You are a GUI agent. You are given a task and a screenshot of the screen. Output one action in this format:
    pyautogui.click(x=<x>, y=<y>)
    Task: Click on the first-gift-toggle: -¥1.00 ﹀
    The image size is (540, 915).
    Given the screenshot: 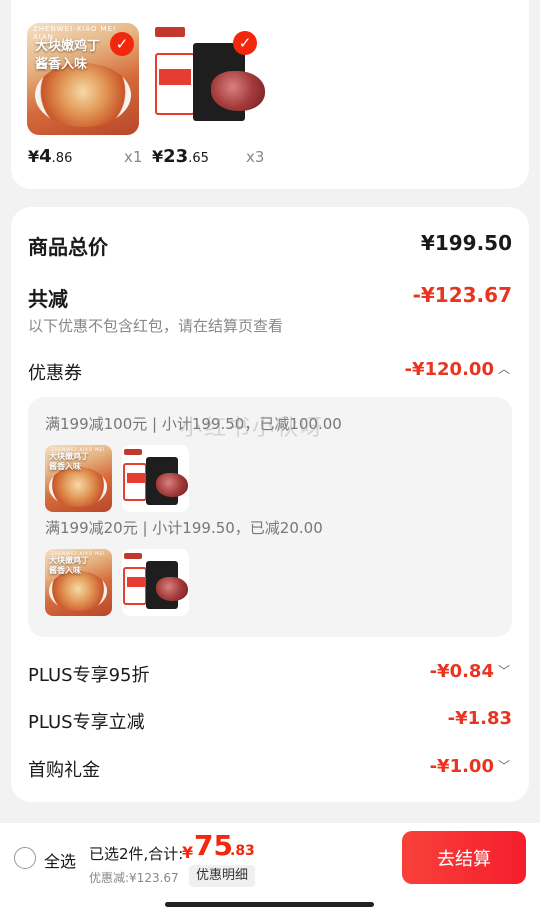 What is the action you would take?
    pyautogui.click(x=470, y=766)
    